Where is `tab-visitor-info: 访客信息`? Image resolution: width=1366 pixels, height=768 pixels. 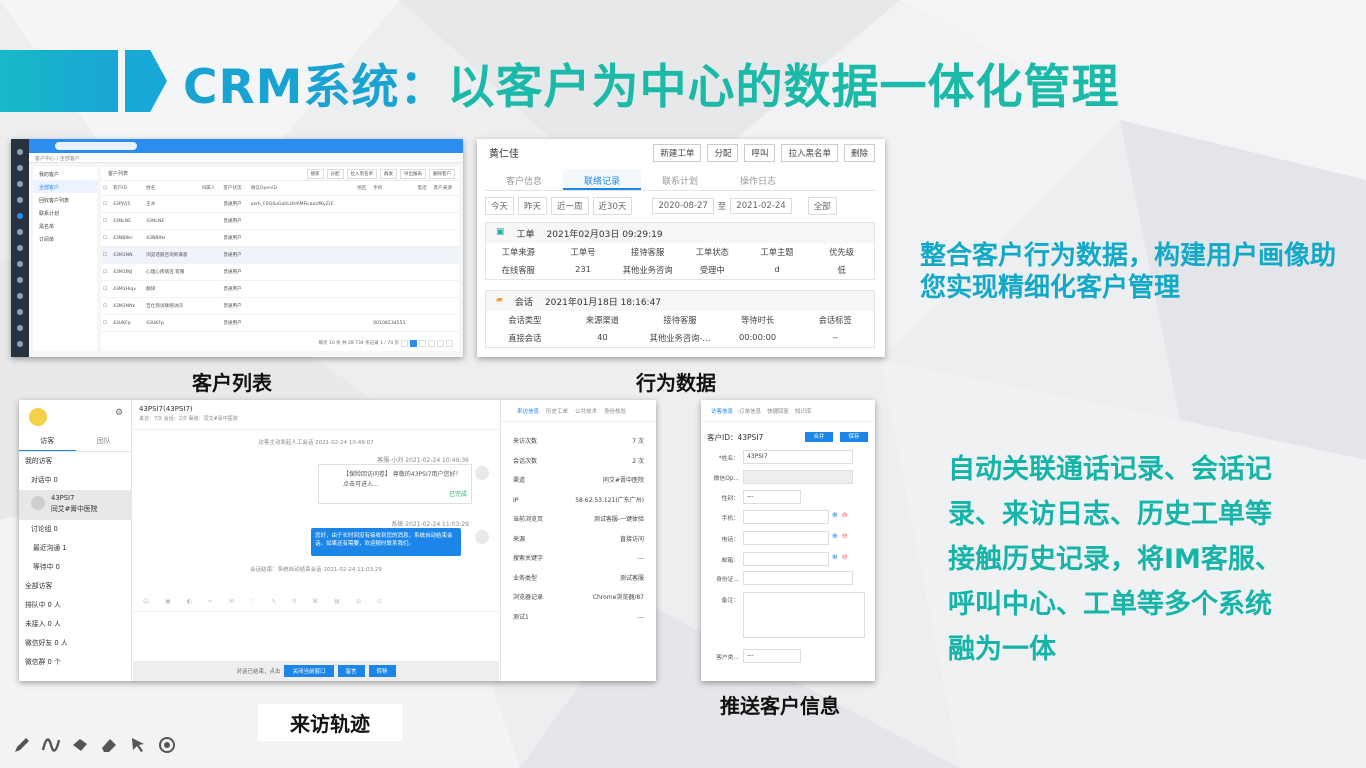
tab-visitor-info: 访客信息 is located at coordinates (722, 411).